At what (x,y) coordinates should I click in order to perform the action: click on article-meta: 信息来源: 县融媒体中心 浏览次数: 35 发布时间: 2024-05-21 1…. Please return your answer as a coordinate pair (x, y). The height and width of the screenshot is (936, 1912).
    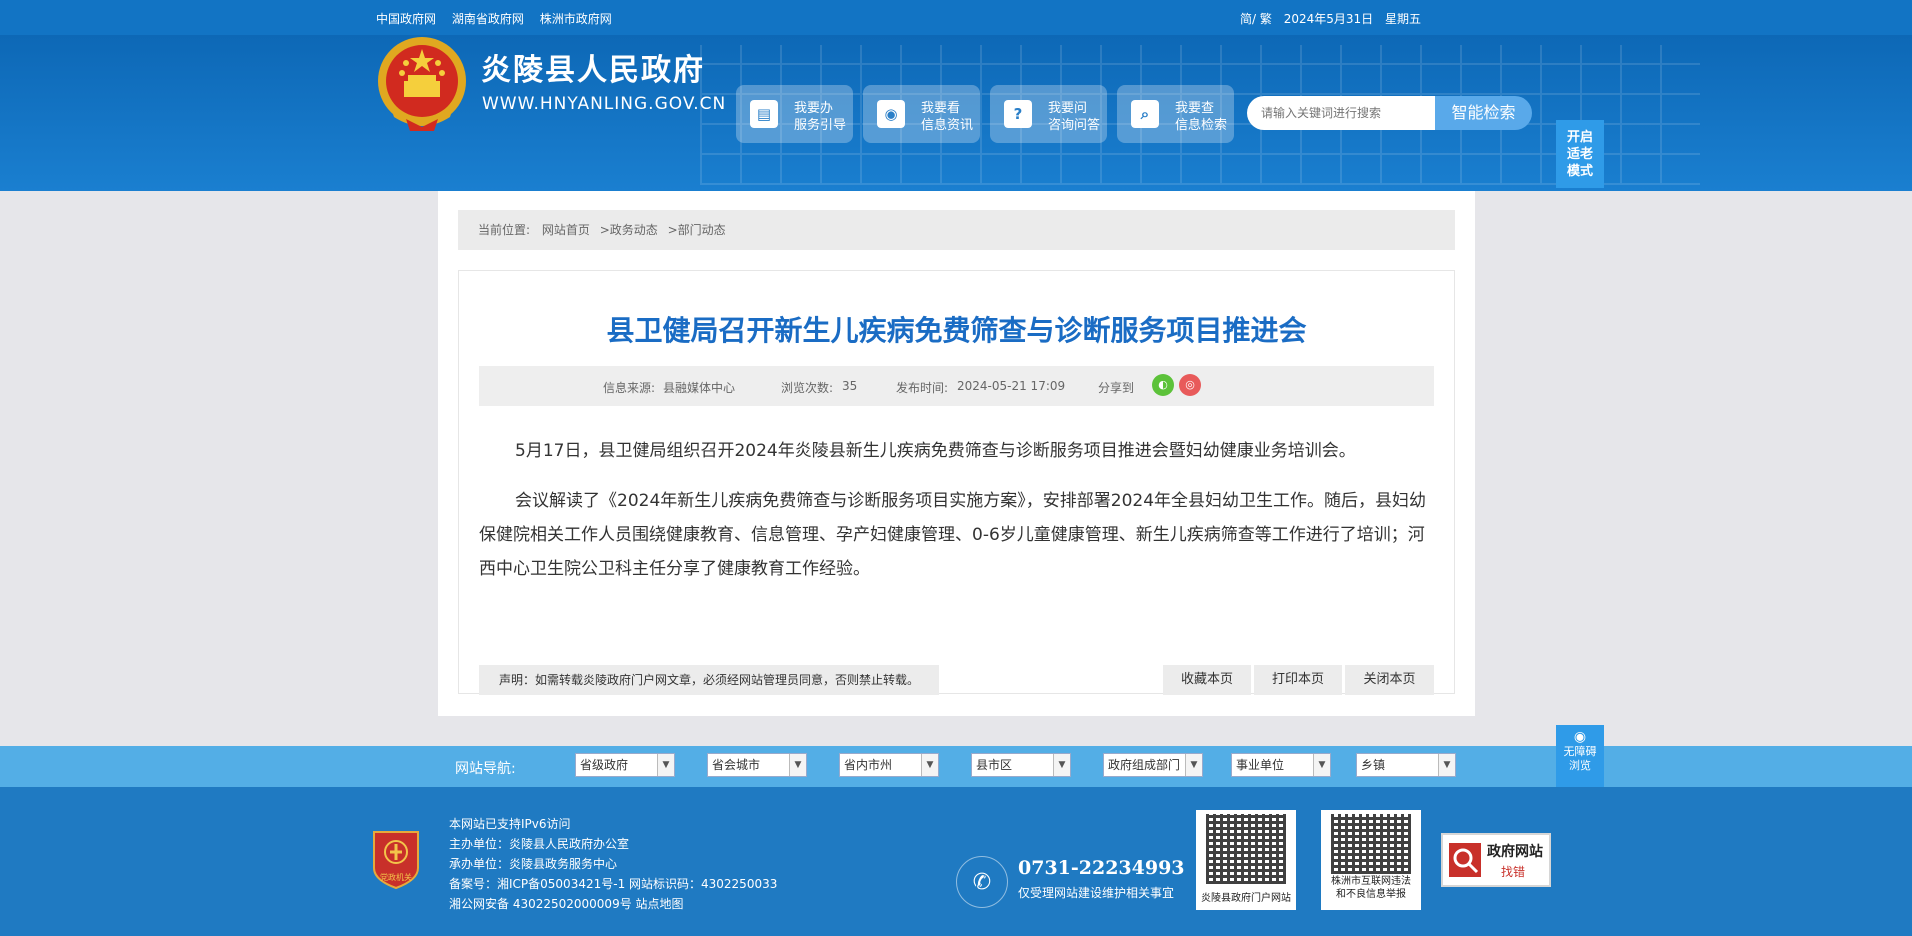
    Looking at the image, I should click on (956, 386).